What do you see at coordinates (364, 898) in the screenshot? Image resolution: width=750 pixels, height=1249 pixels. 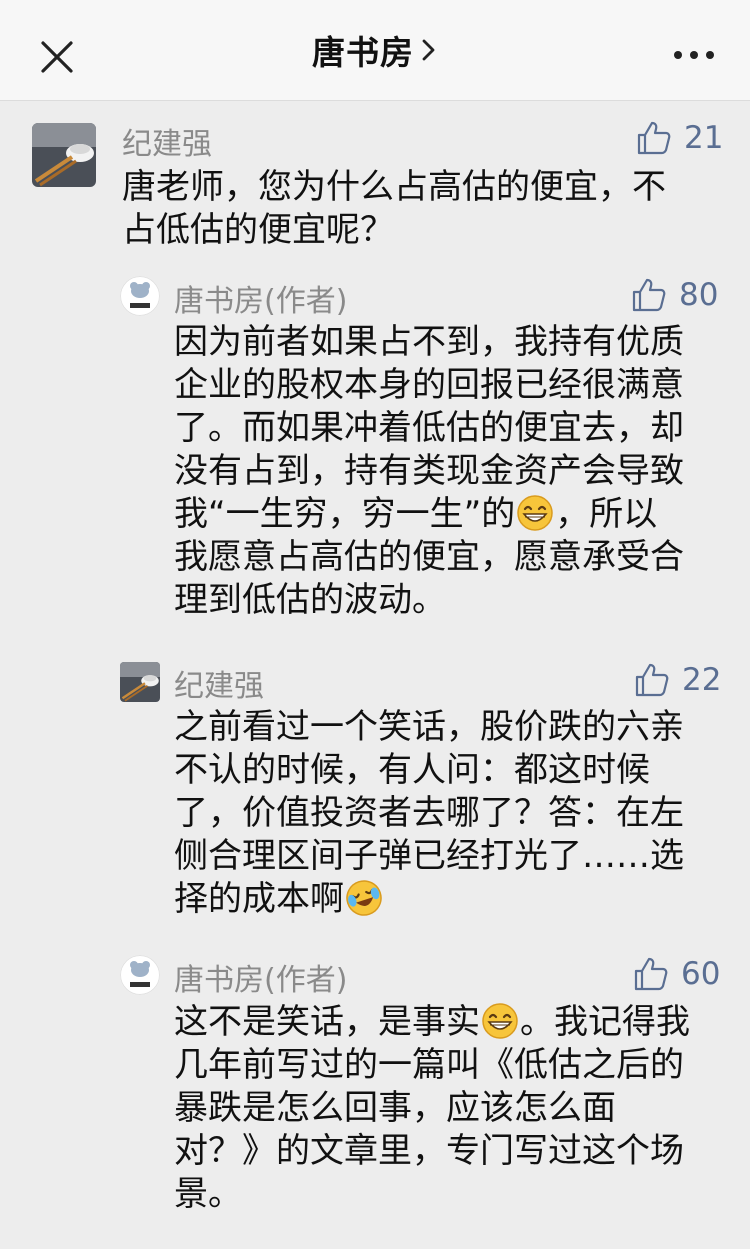 I see `laugh-cry-emoji` at bounding box center [364, 898].